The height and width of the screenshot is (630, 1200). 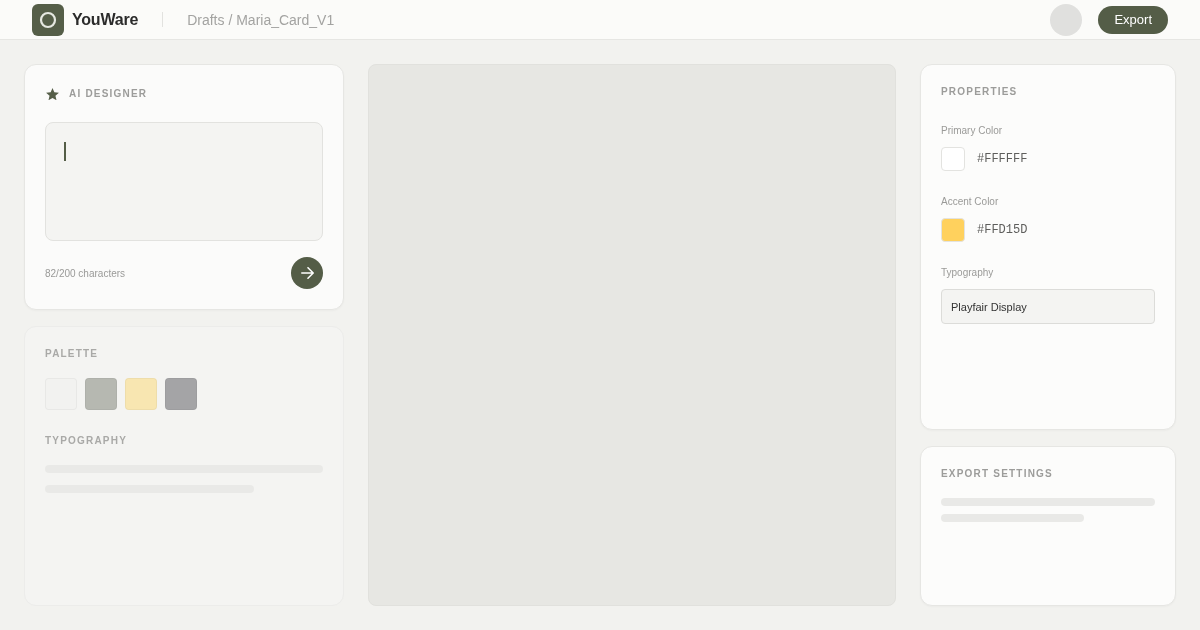 What do you see at coordinates (105, 19) in the screenshot?
I see `brand-name: YouWare` at bounding box center [105, 19].